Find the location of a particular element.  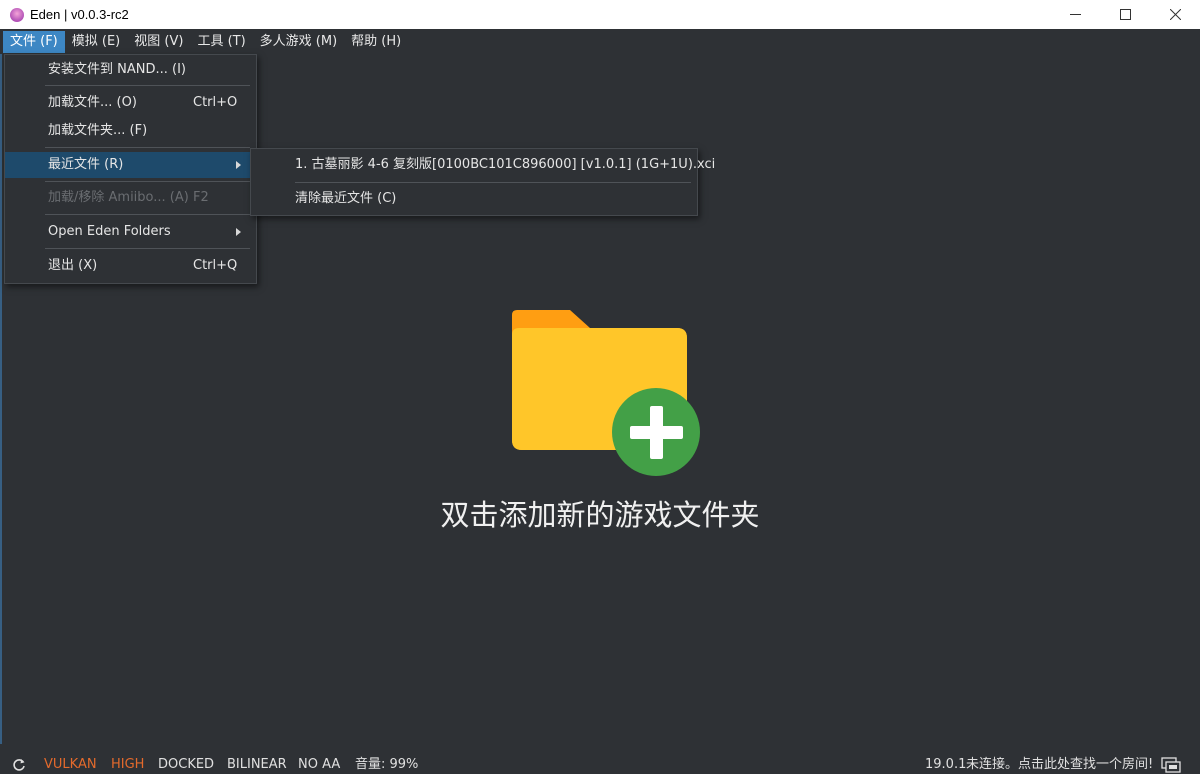

menu-item-label: 加载文件夹... (F) is located at coordinates (98, 130).